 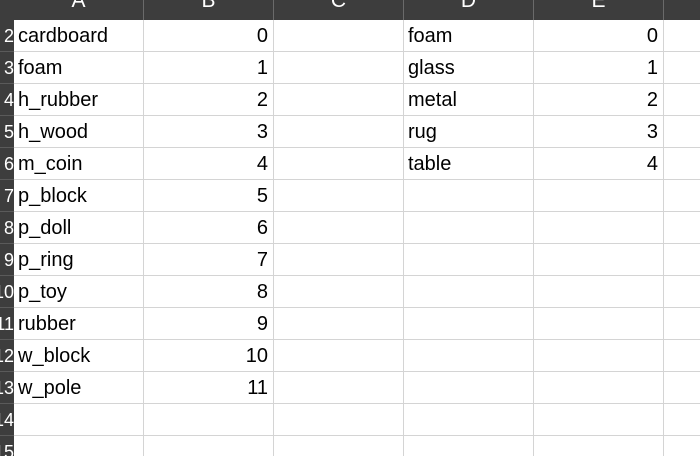 I want to click on row-header: 15, so click(x=7, y=446).